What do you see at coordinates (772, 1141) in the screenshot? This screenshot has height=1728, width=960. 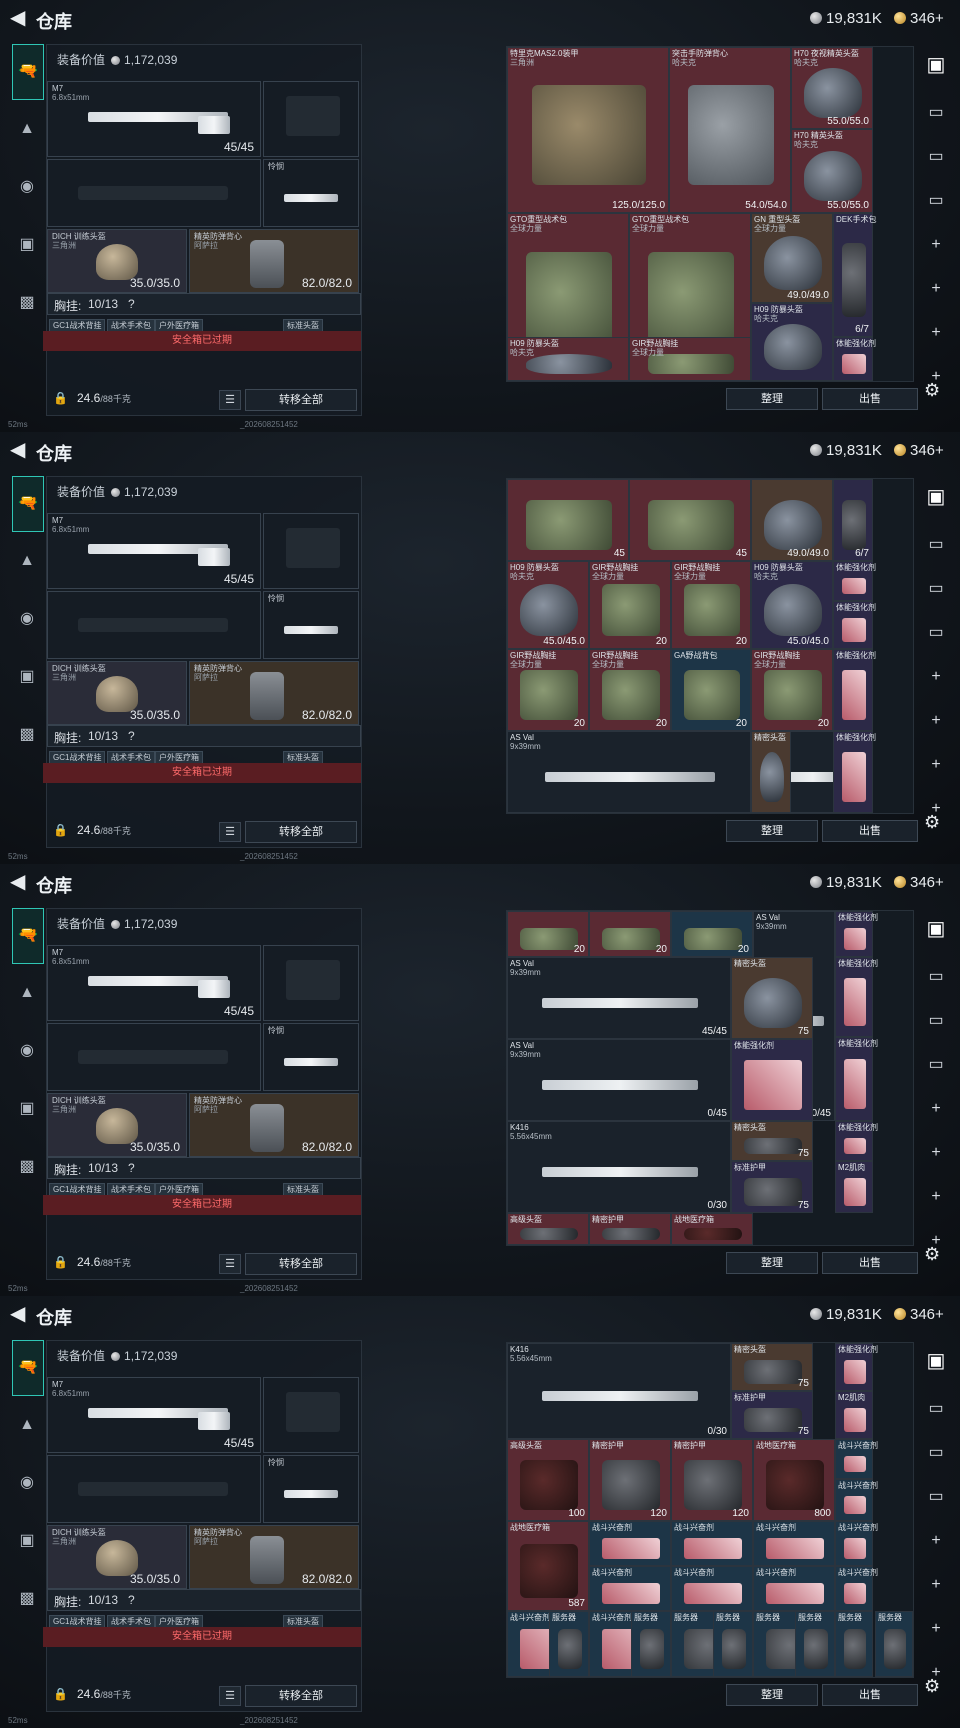 I see `stash-item: 精密头盔 75` at bounding box center [772, 1141].